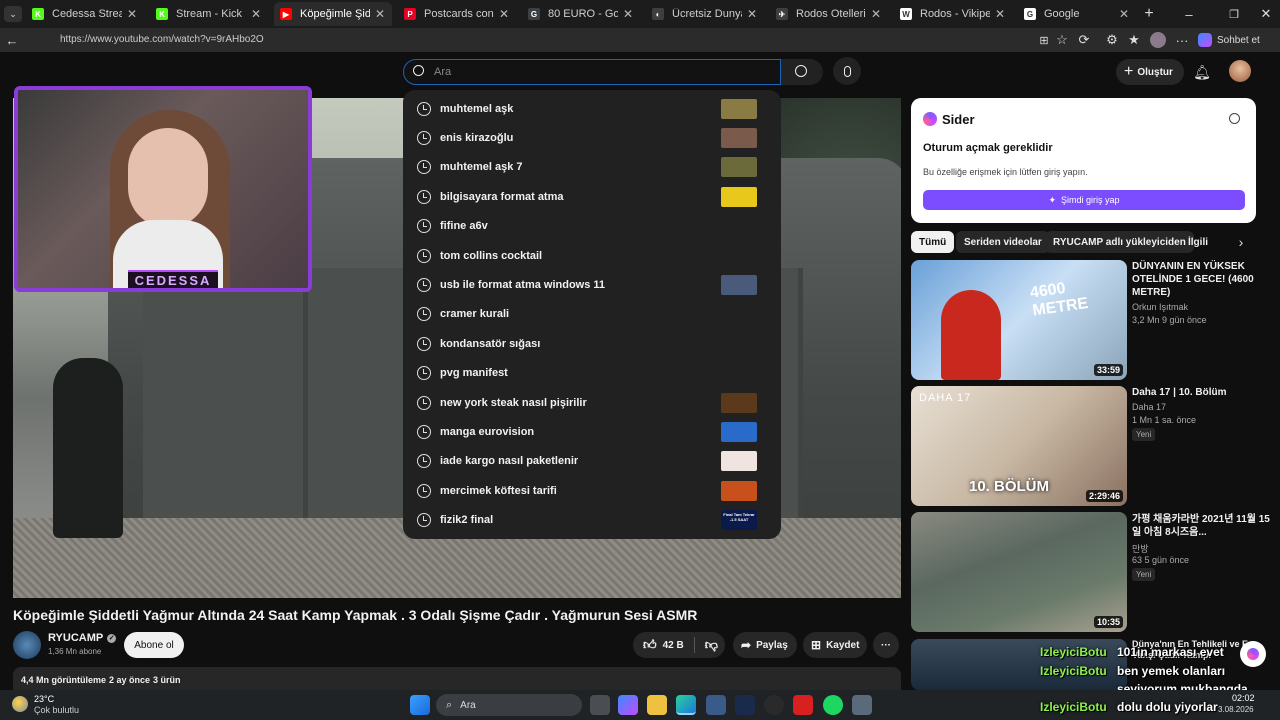 Image resolution: width=1280 pixels, height=720 pixels. What do you see at coordinates (154, 645) in the screenshot?
I see `subscribe-button: Abone ol` at bounding box center [154, 645].